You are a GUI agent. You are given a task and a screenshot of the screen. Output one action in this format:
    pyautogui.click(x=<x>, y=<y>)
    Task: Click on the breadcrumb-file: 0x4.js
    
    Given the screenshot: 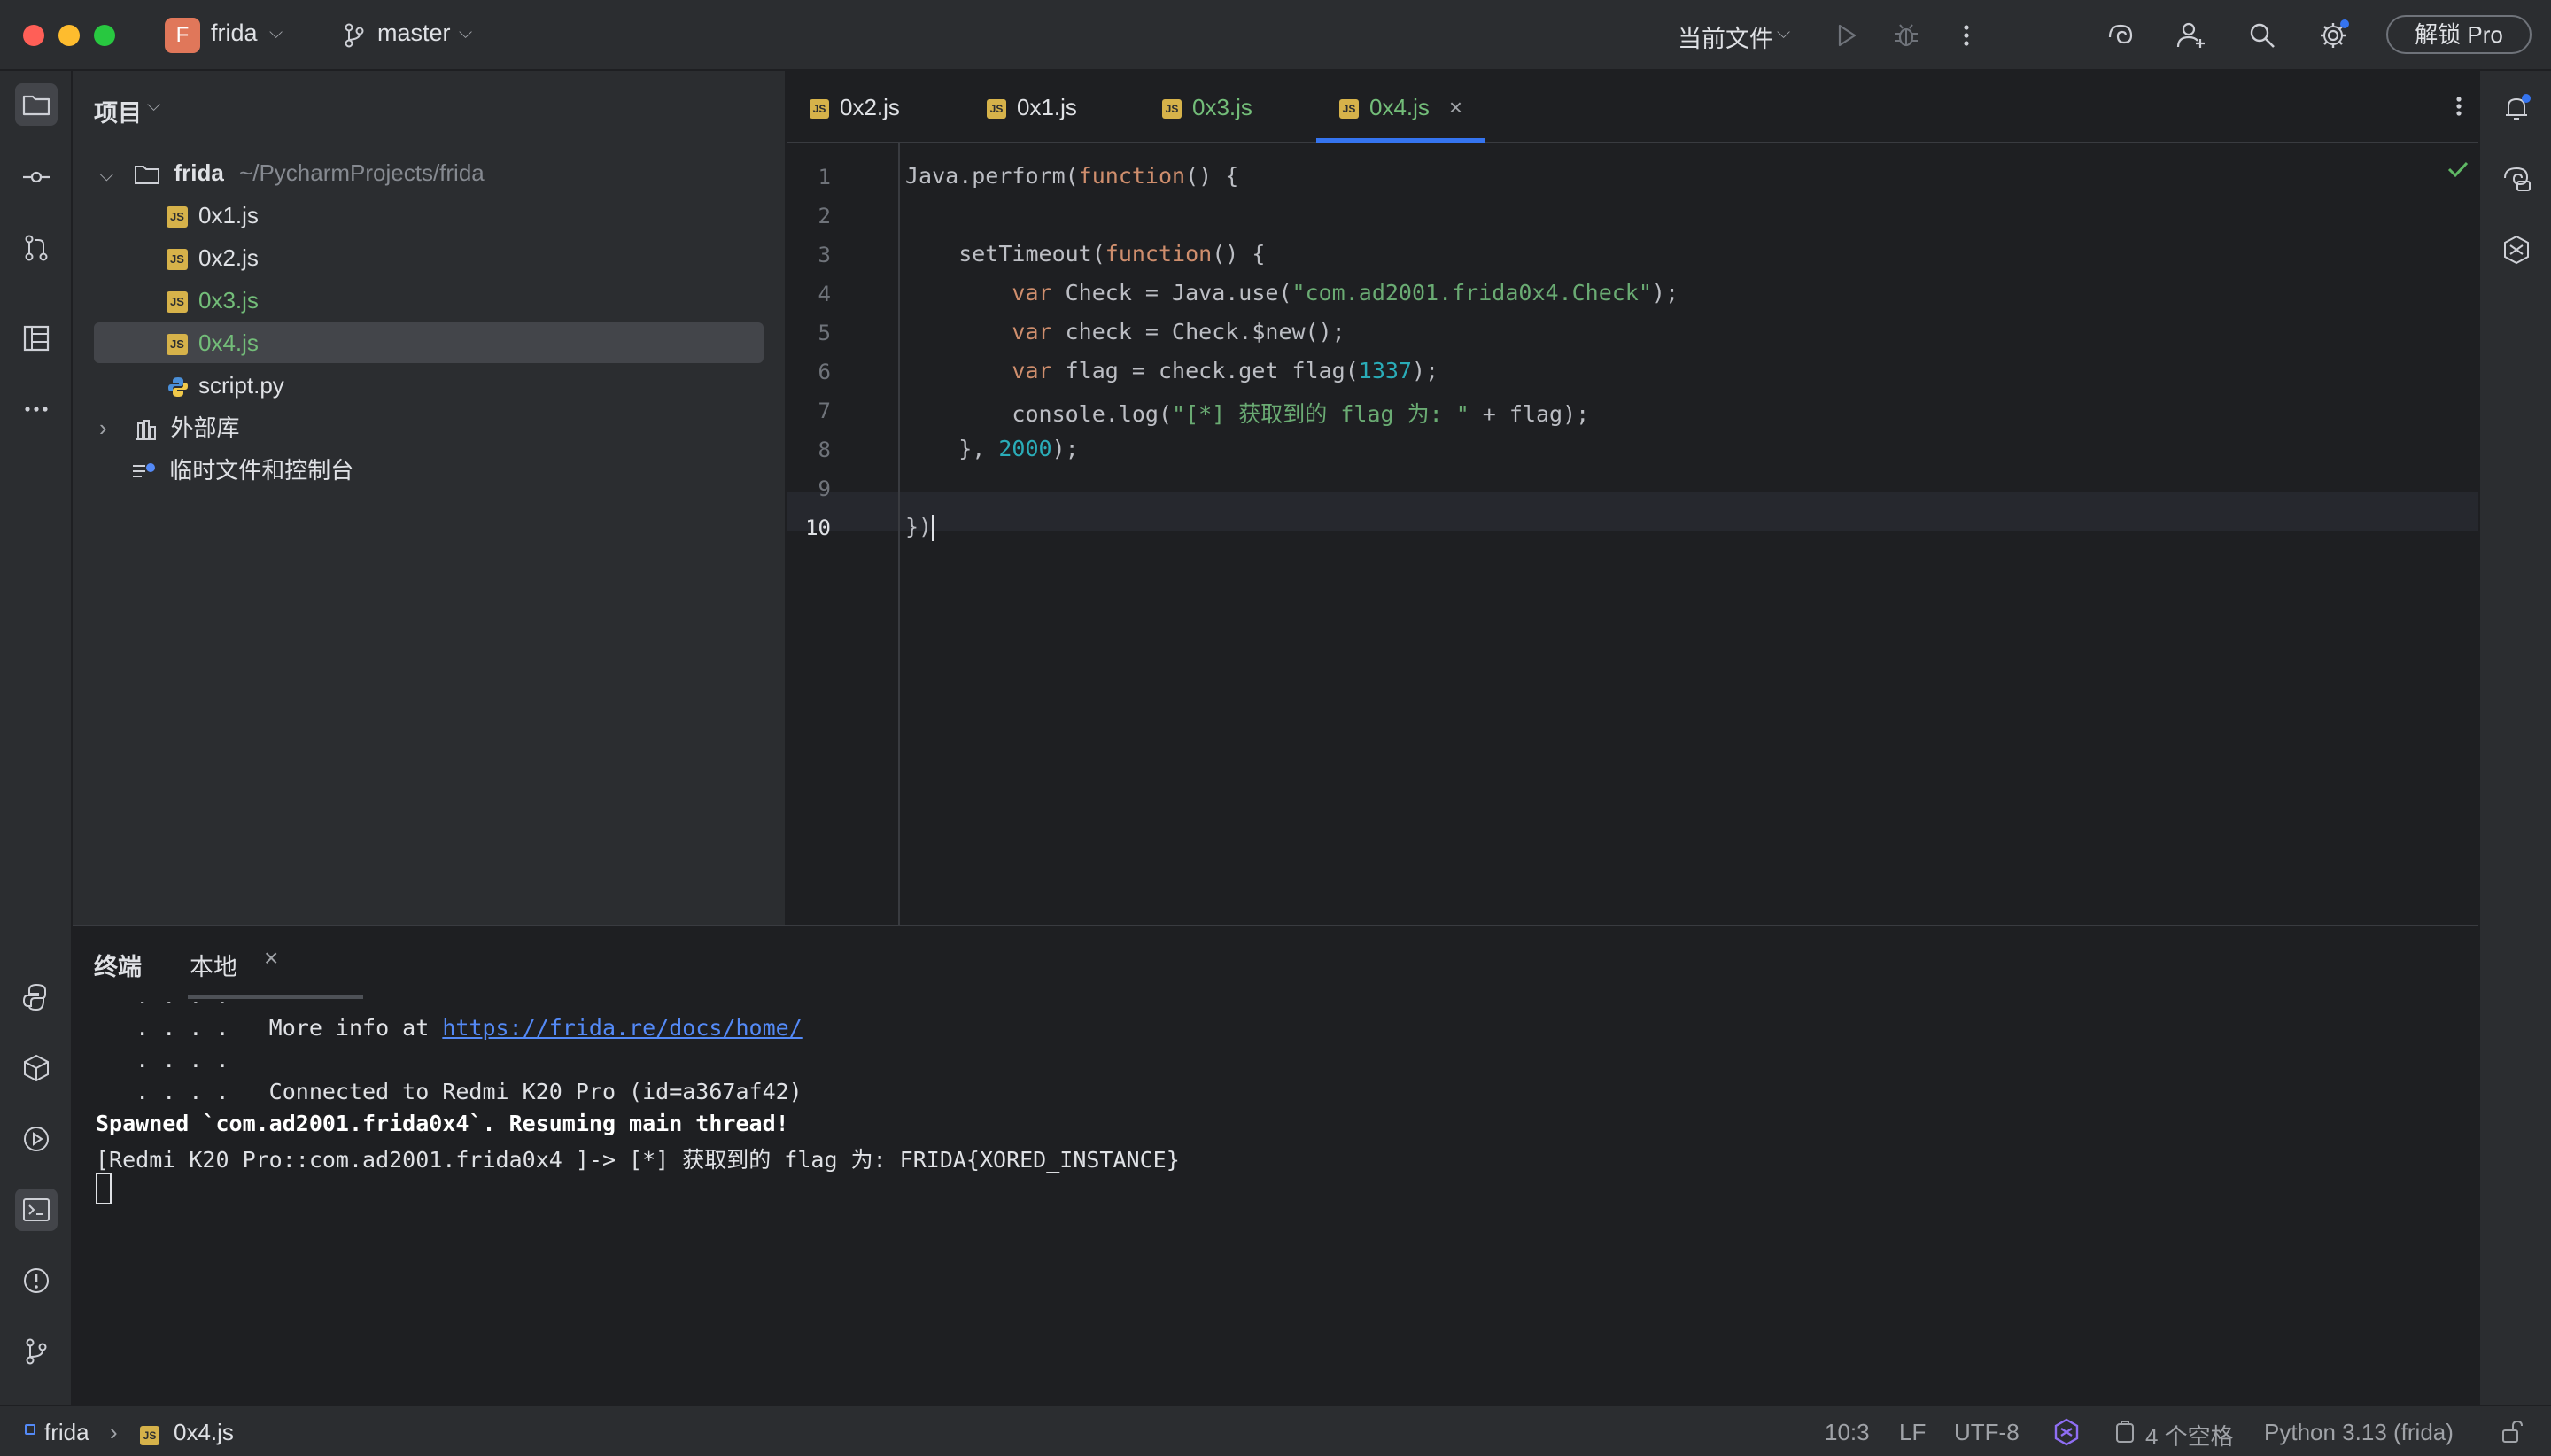 What is the action you would take?
    pyautogui.click(x=204, y=1432)
    